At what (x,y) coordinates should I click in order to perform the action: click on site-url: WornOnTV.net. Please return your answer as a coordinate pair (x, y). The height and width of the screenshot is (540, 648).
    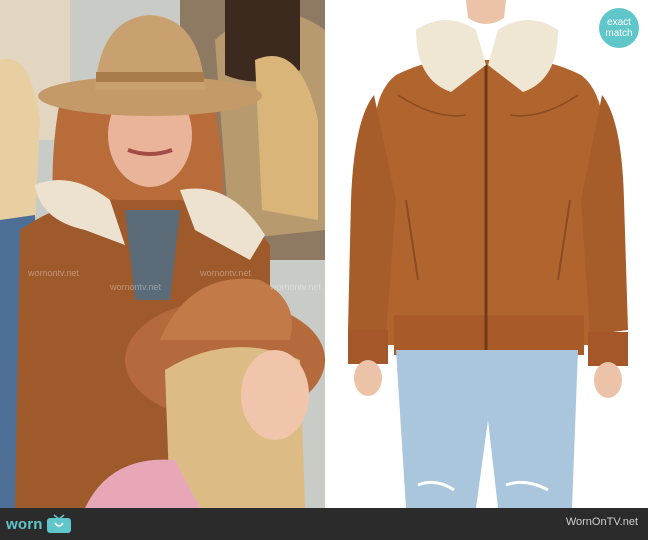
    Looking at the image, I should click on (601, 522).